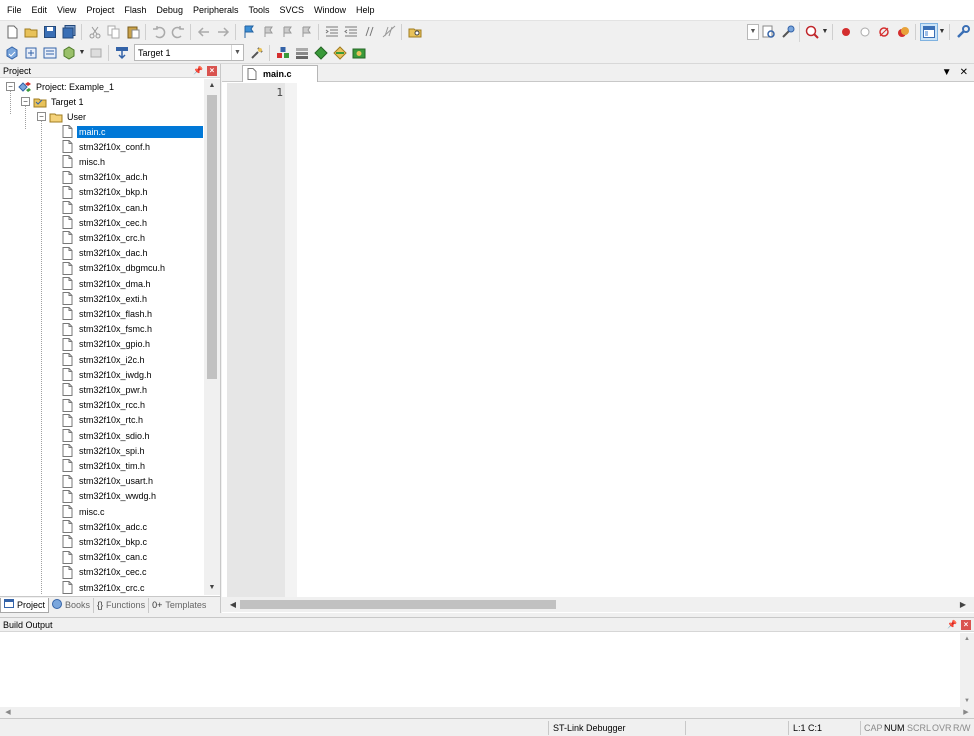 The image size is (974, 736). I want to click on menu-window: Window, so click(330, 10).